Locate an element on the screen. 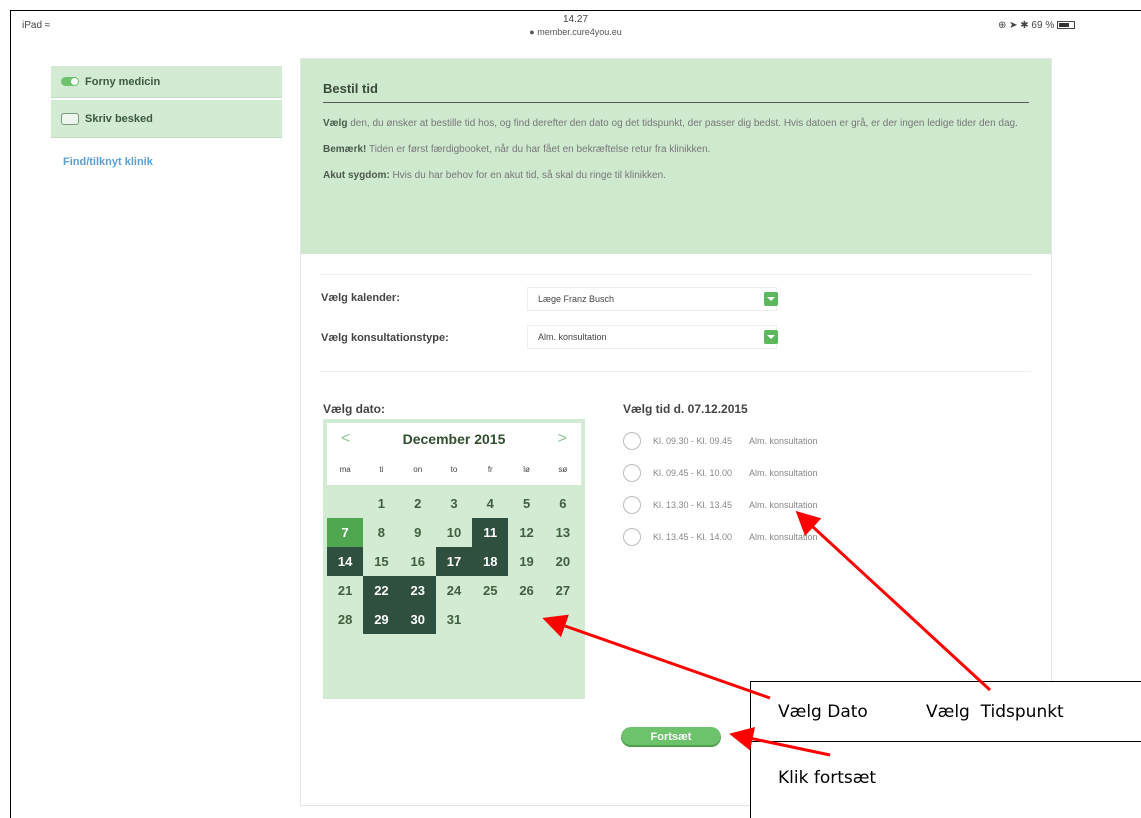 The height and width of the screenshot is (818, 1141). next-month-button: > is located at coordinates (562, 439).